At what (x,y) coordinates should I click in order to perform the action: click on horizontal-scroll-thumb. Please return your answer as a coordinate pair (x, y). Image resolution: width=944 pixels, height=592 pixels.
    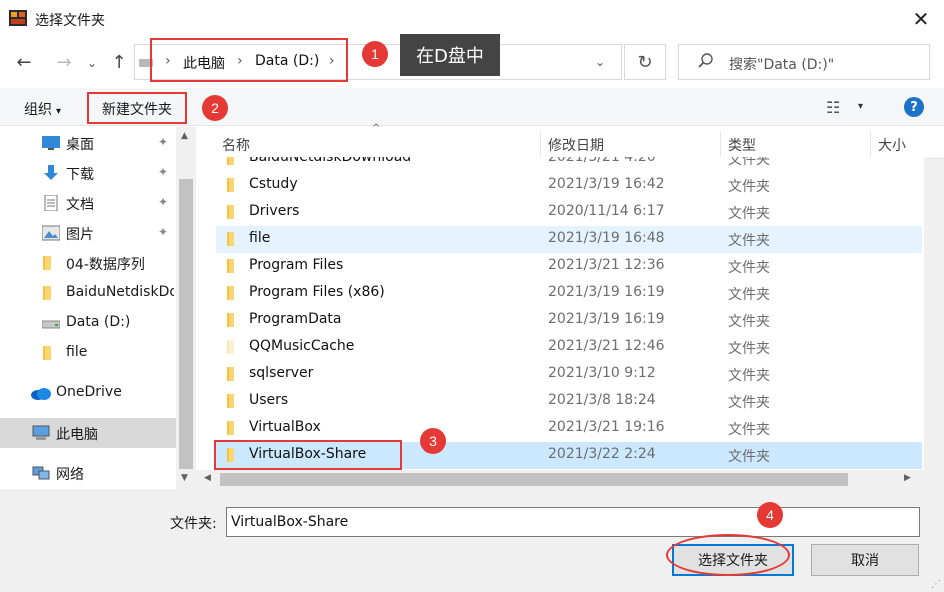
    Looking at the image, I should click on (534, 479).